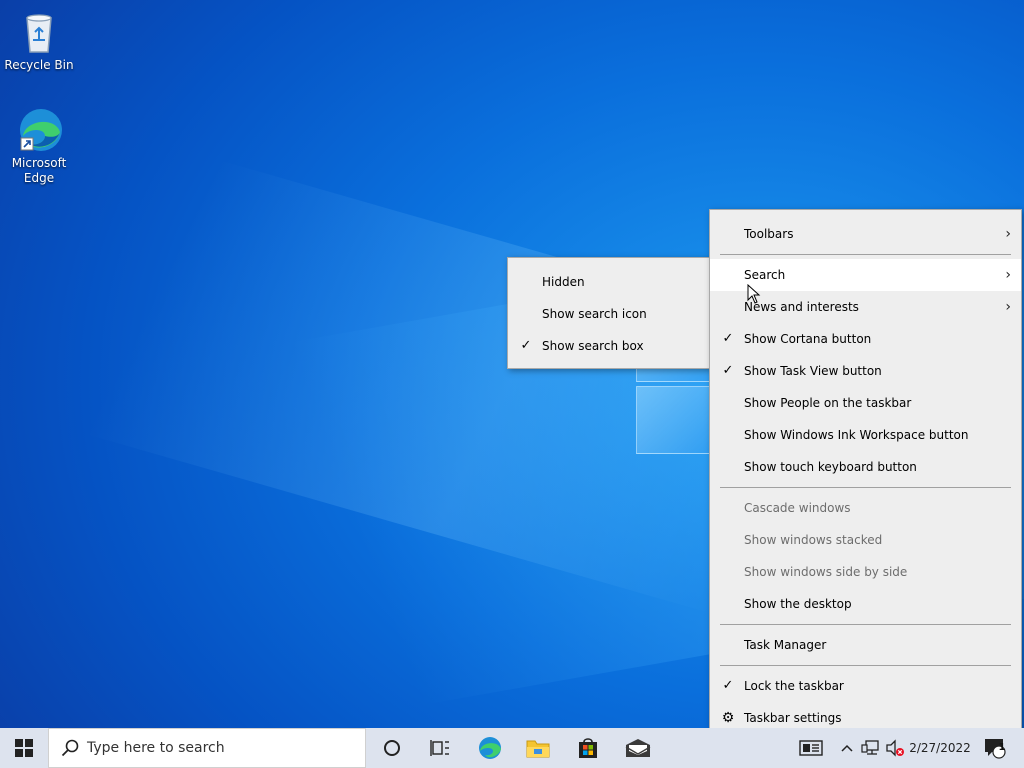  I want to click on menu-item-label: Task Manager, so click(785, 645).